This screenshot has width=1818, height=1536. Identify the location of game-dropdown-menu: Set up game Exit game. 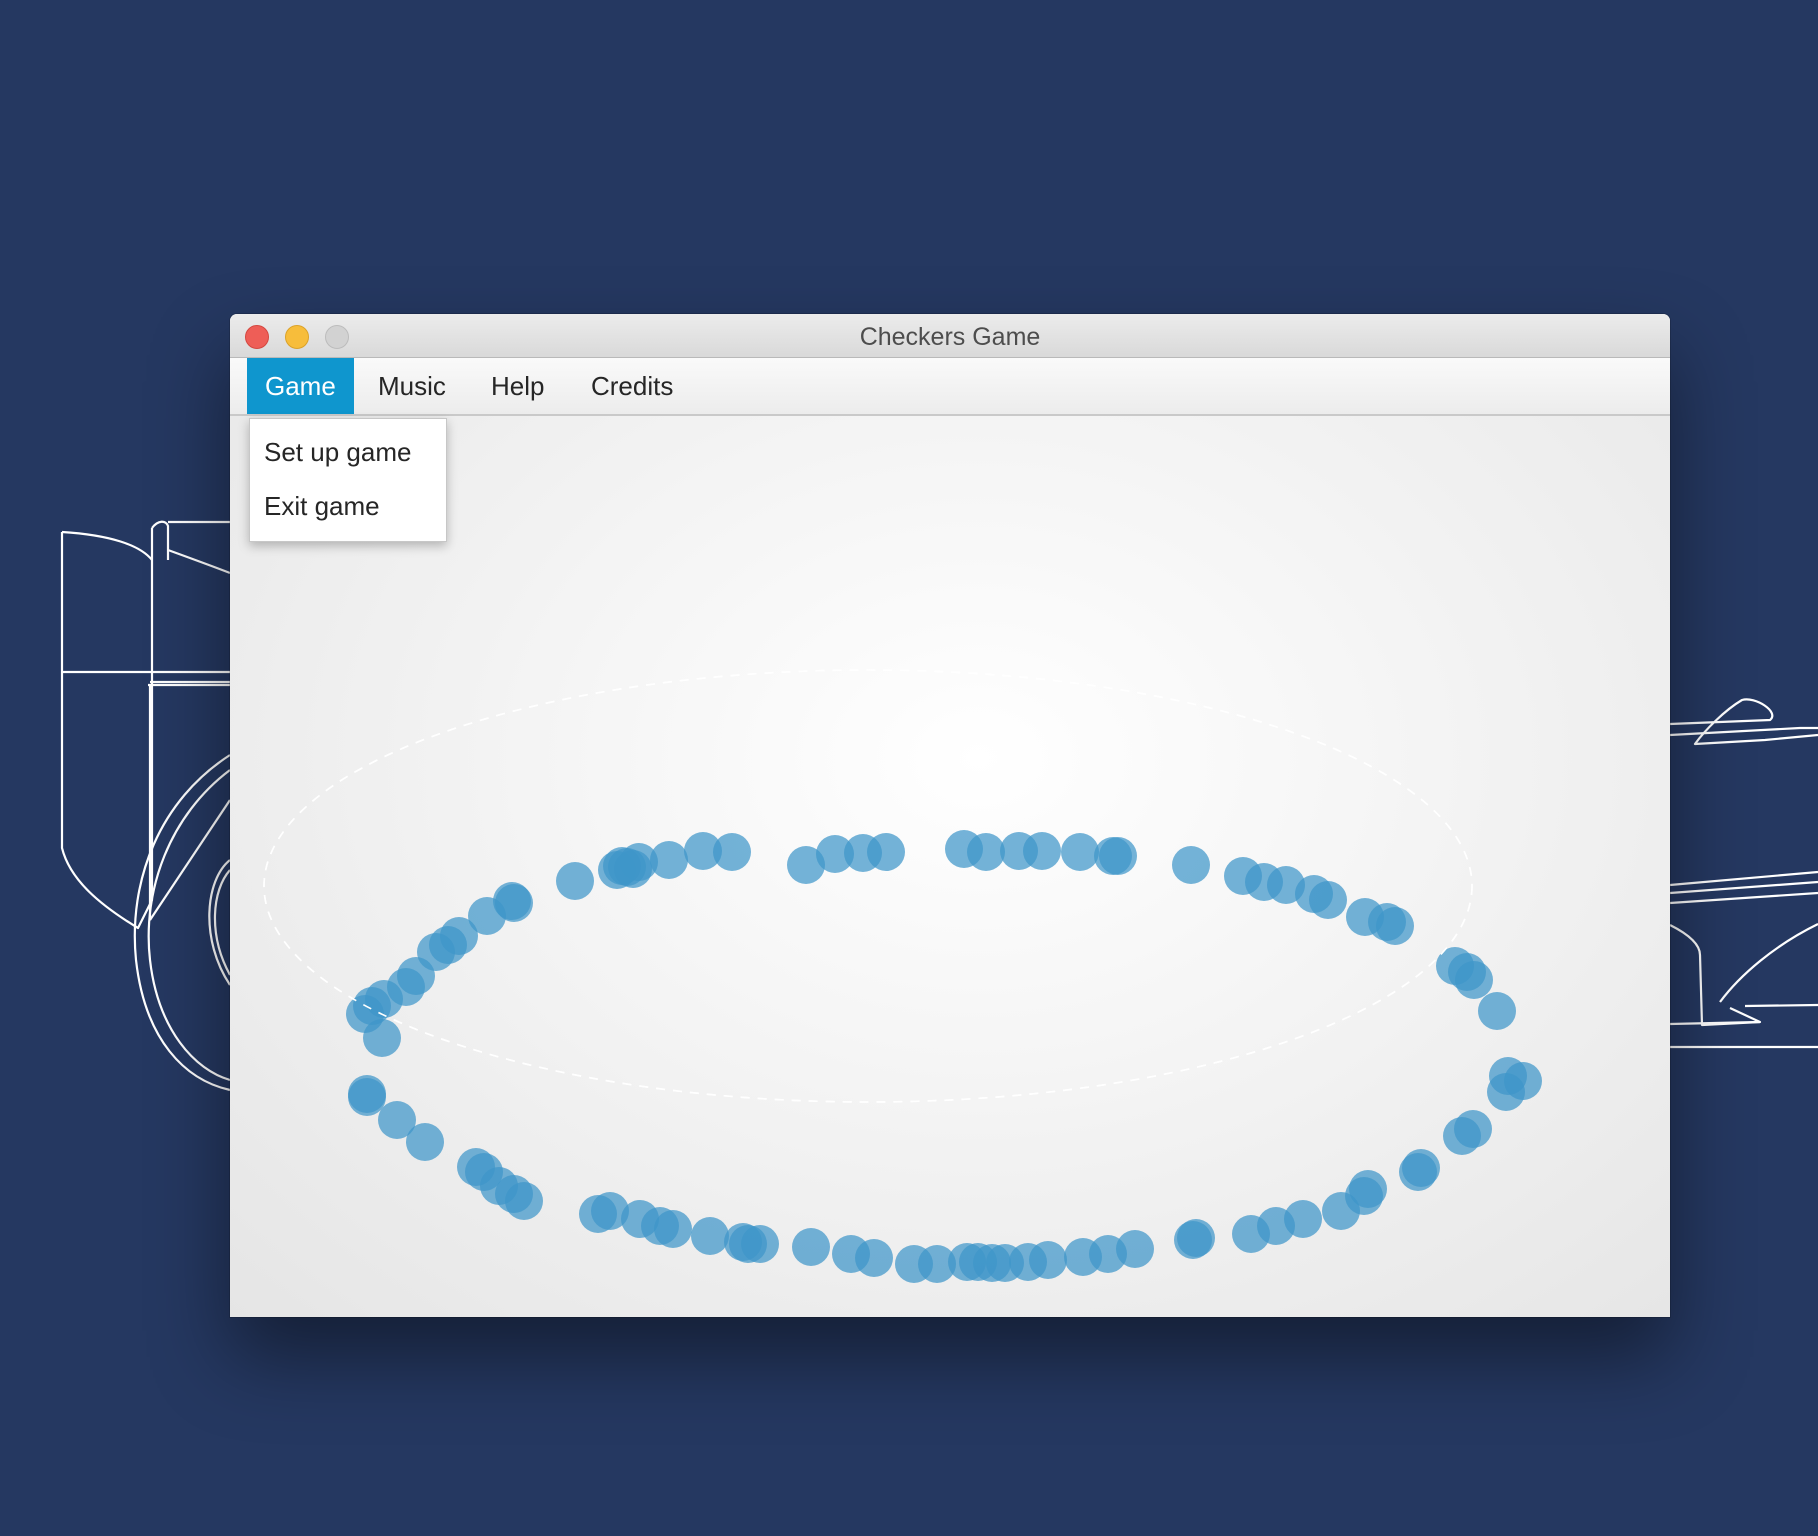
(348, 480).